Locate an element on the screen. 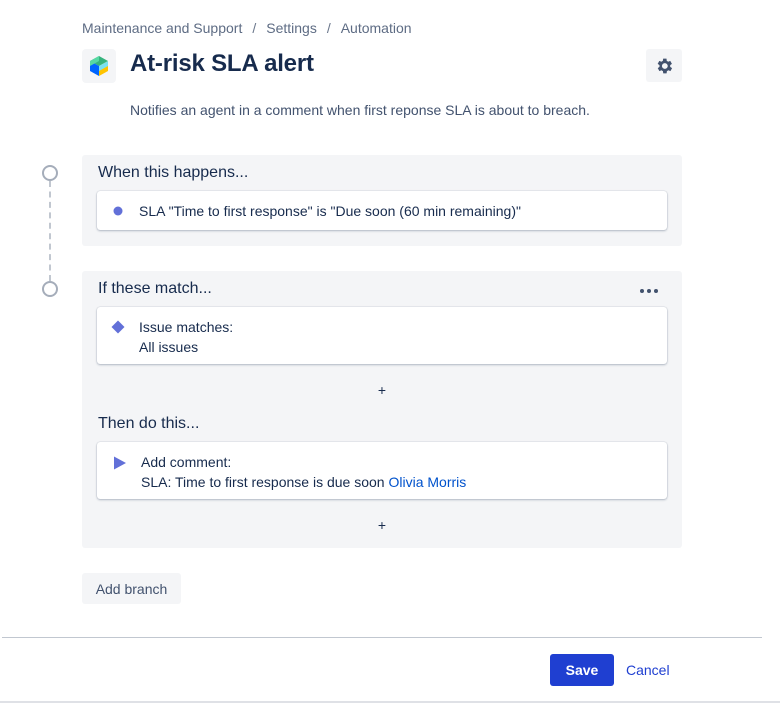 The height and width of the screenshot is (703, 780). breadcrumb-item-settings: Settings is located at coordinates (291, 28).